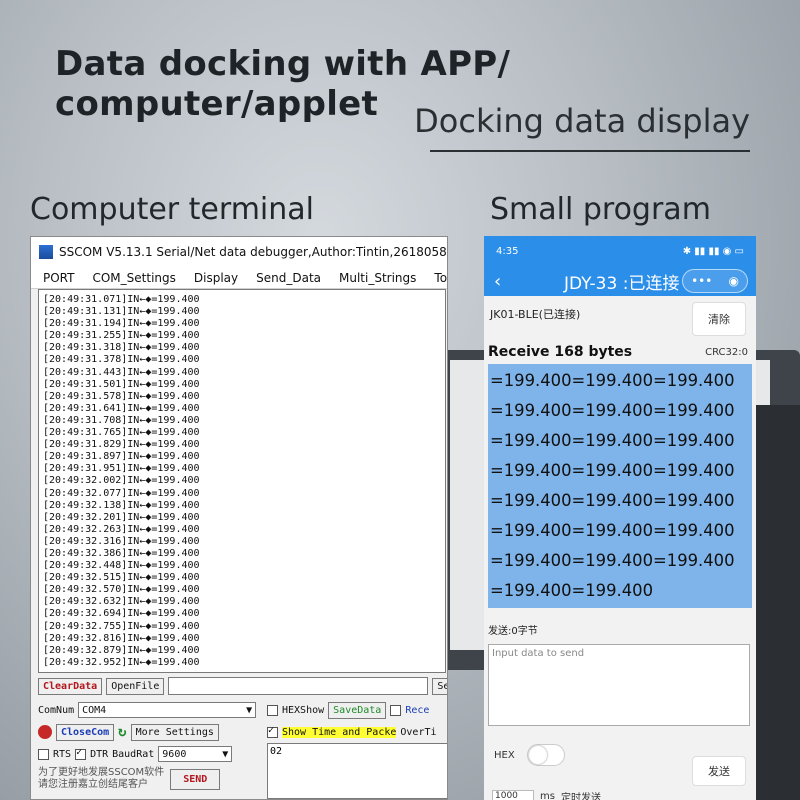  I want to click on menu-com-settings: COM_Settings, so click(133, 278).